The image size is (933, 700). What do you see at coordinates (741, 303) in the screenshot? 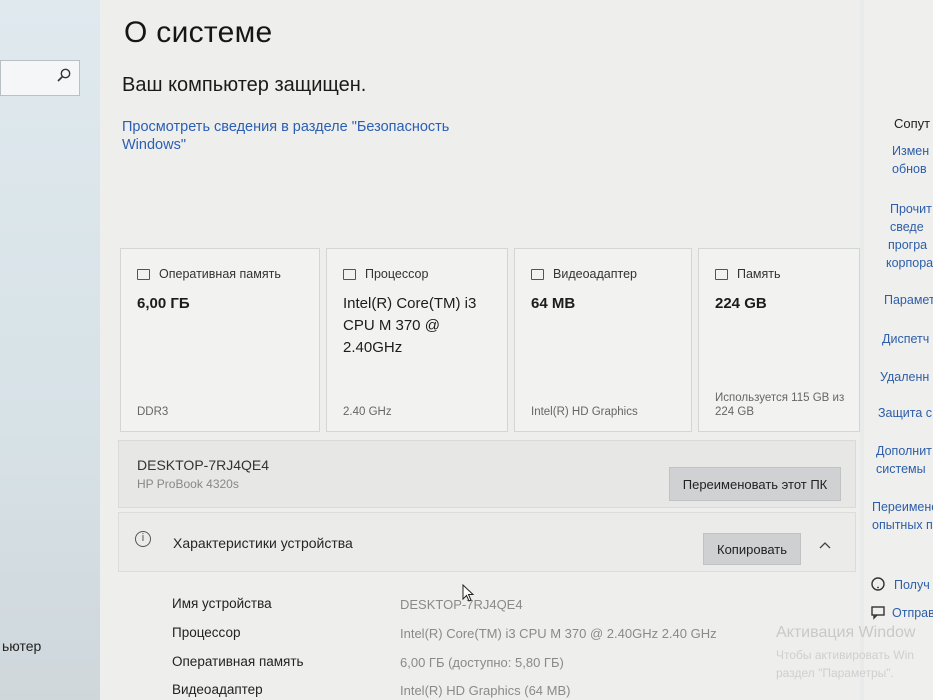
I see `card-value: 224 GB` at bounding box center [741, 303].